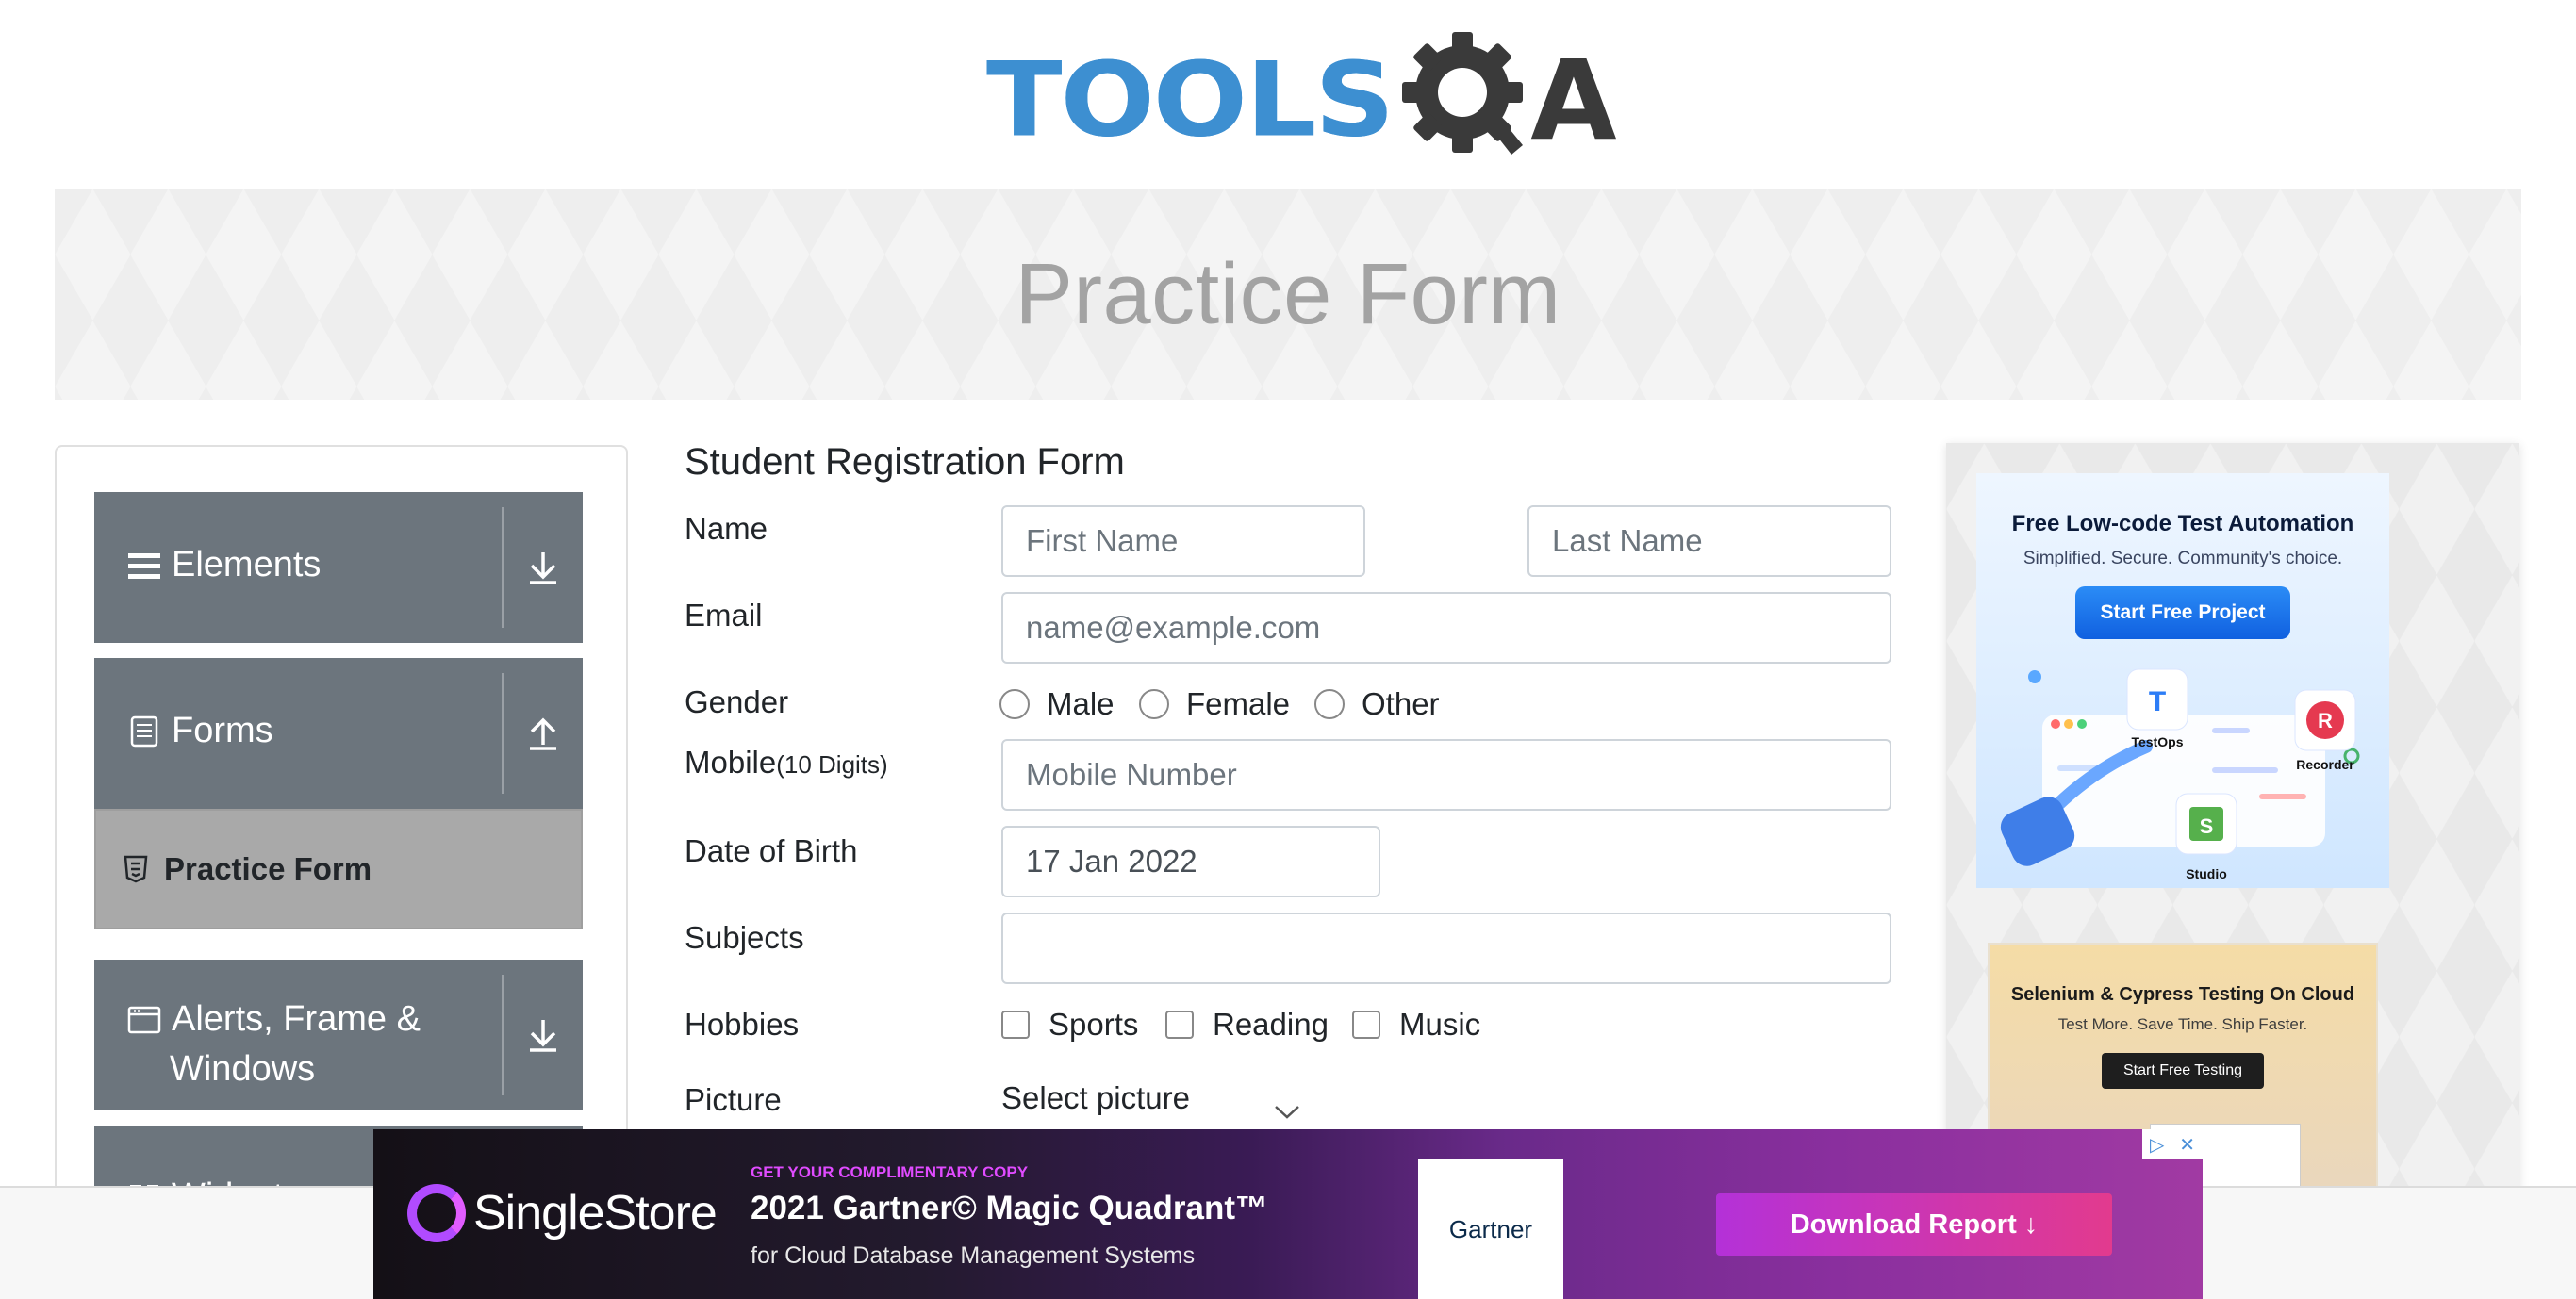  What do you see at coordinates (1490, 1229) in the screenshot?
I see `gartner-logo: Gartner` at bounding box center [1490, 1229].